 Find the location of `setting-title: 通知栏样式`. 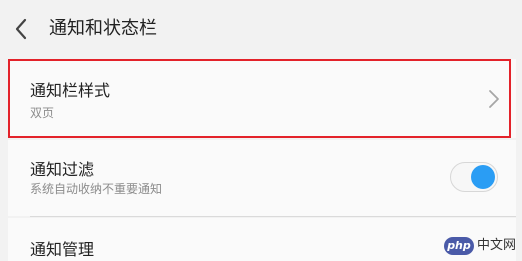

setting-title: 通知栏样式 is located at coordinates (70, 90).